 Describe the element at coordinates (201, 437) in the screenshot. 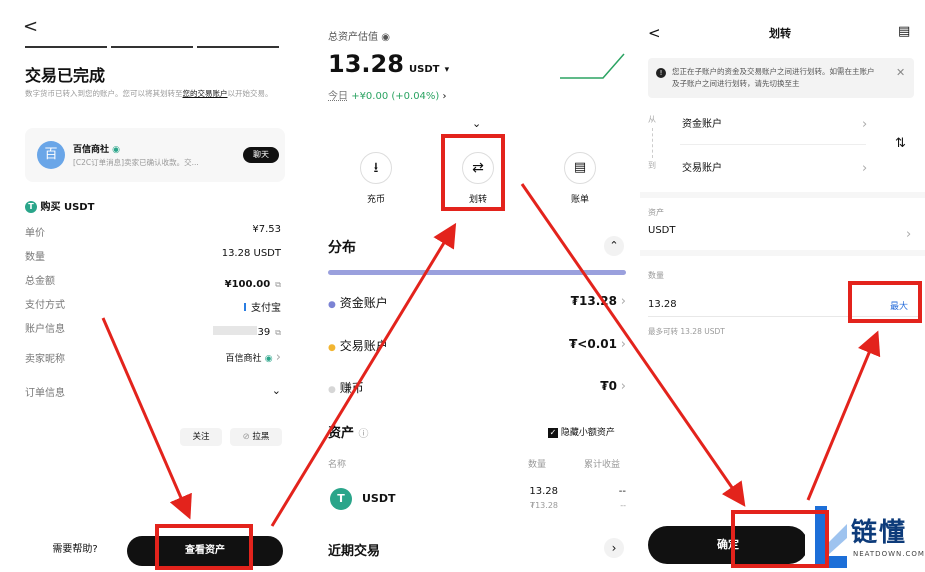

I see `follow-button: 关注` at that location.